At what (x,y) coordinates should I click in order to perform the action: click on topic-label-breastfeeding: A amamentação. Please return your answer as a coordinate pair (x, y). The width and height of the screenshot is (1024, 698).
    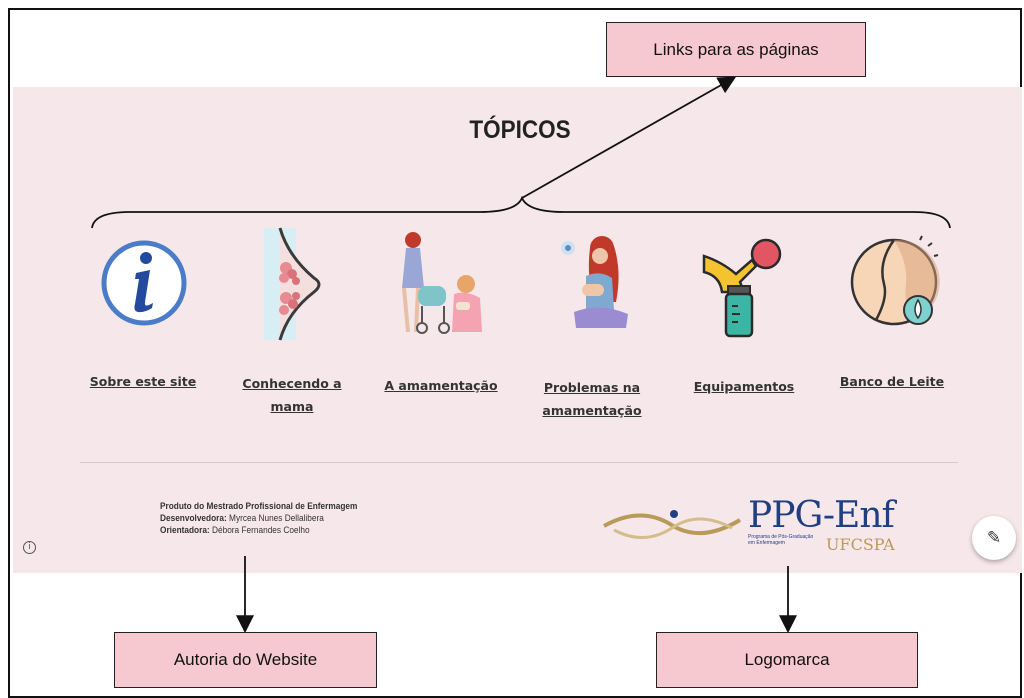
    Looking at the image, I should click on (441, 385).